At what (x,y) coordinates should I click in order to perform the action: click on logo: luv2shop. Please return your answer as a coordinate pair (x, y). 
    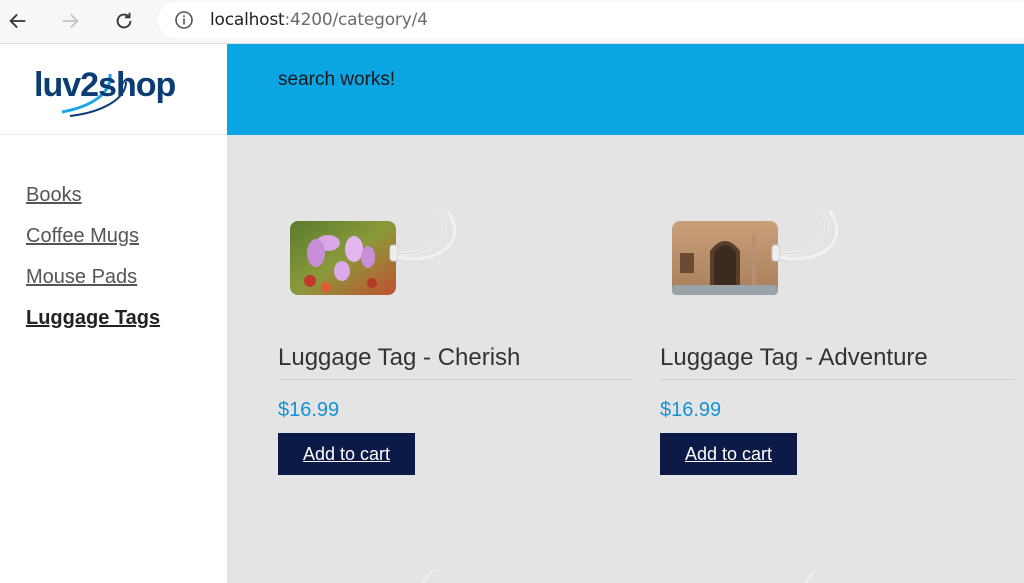
    Looking at the image, I should click on (109, 90).